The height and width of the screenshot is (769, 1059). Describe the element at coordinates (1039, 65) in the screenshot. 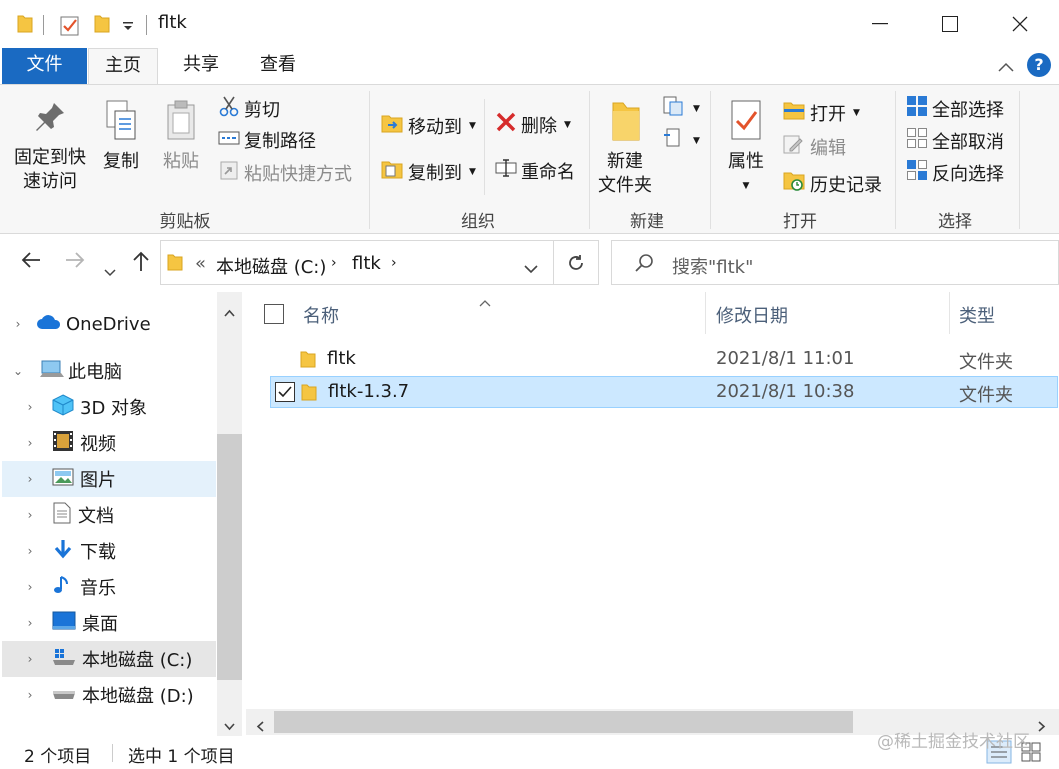

I see `help-icon: ?` at that location.